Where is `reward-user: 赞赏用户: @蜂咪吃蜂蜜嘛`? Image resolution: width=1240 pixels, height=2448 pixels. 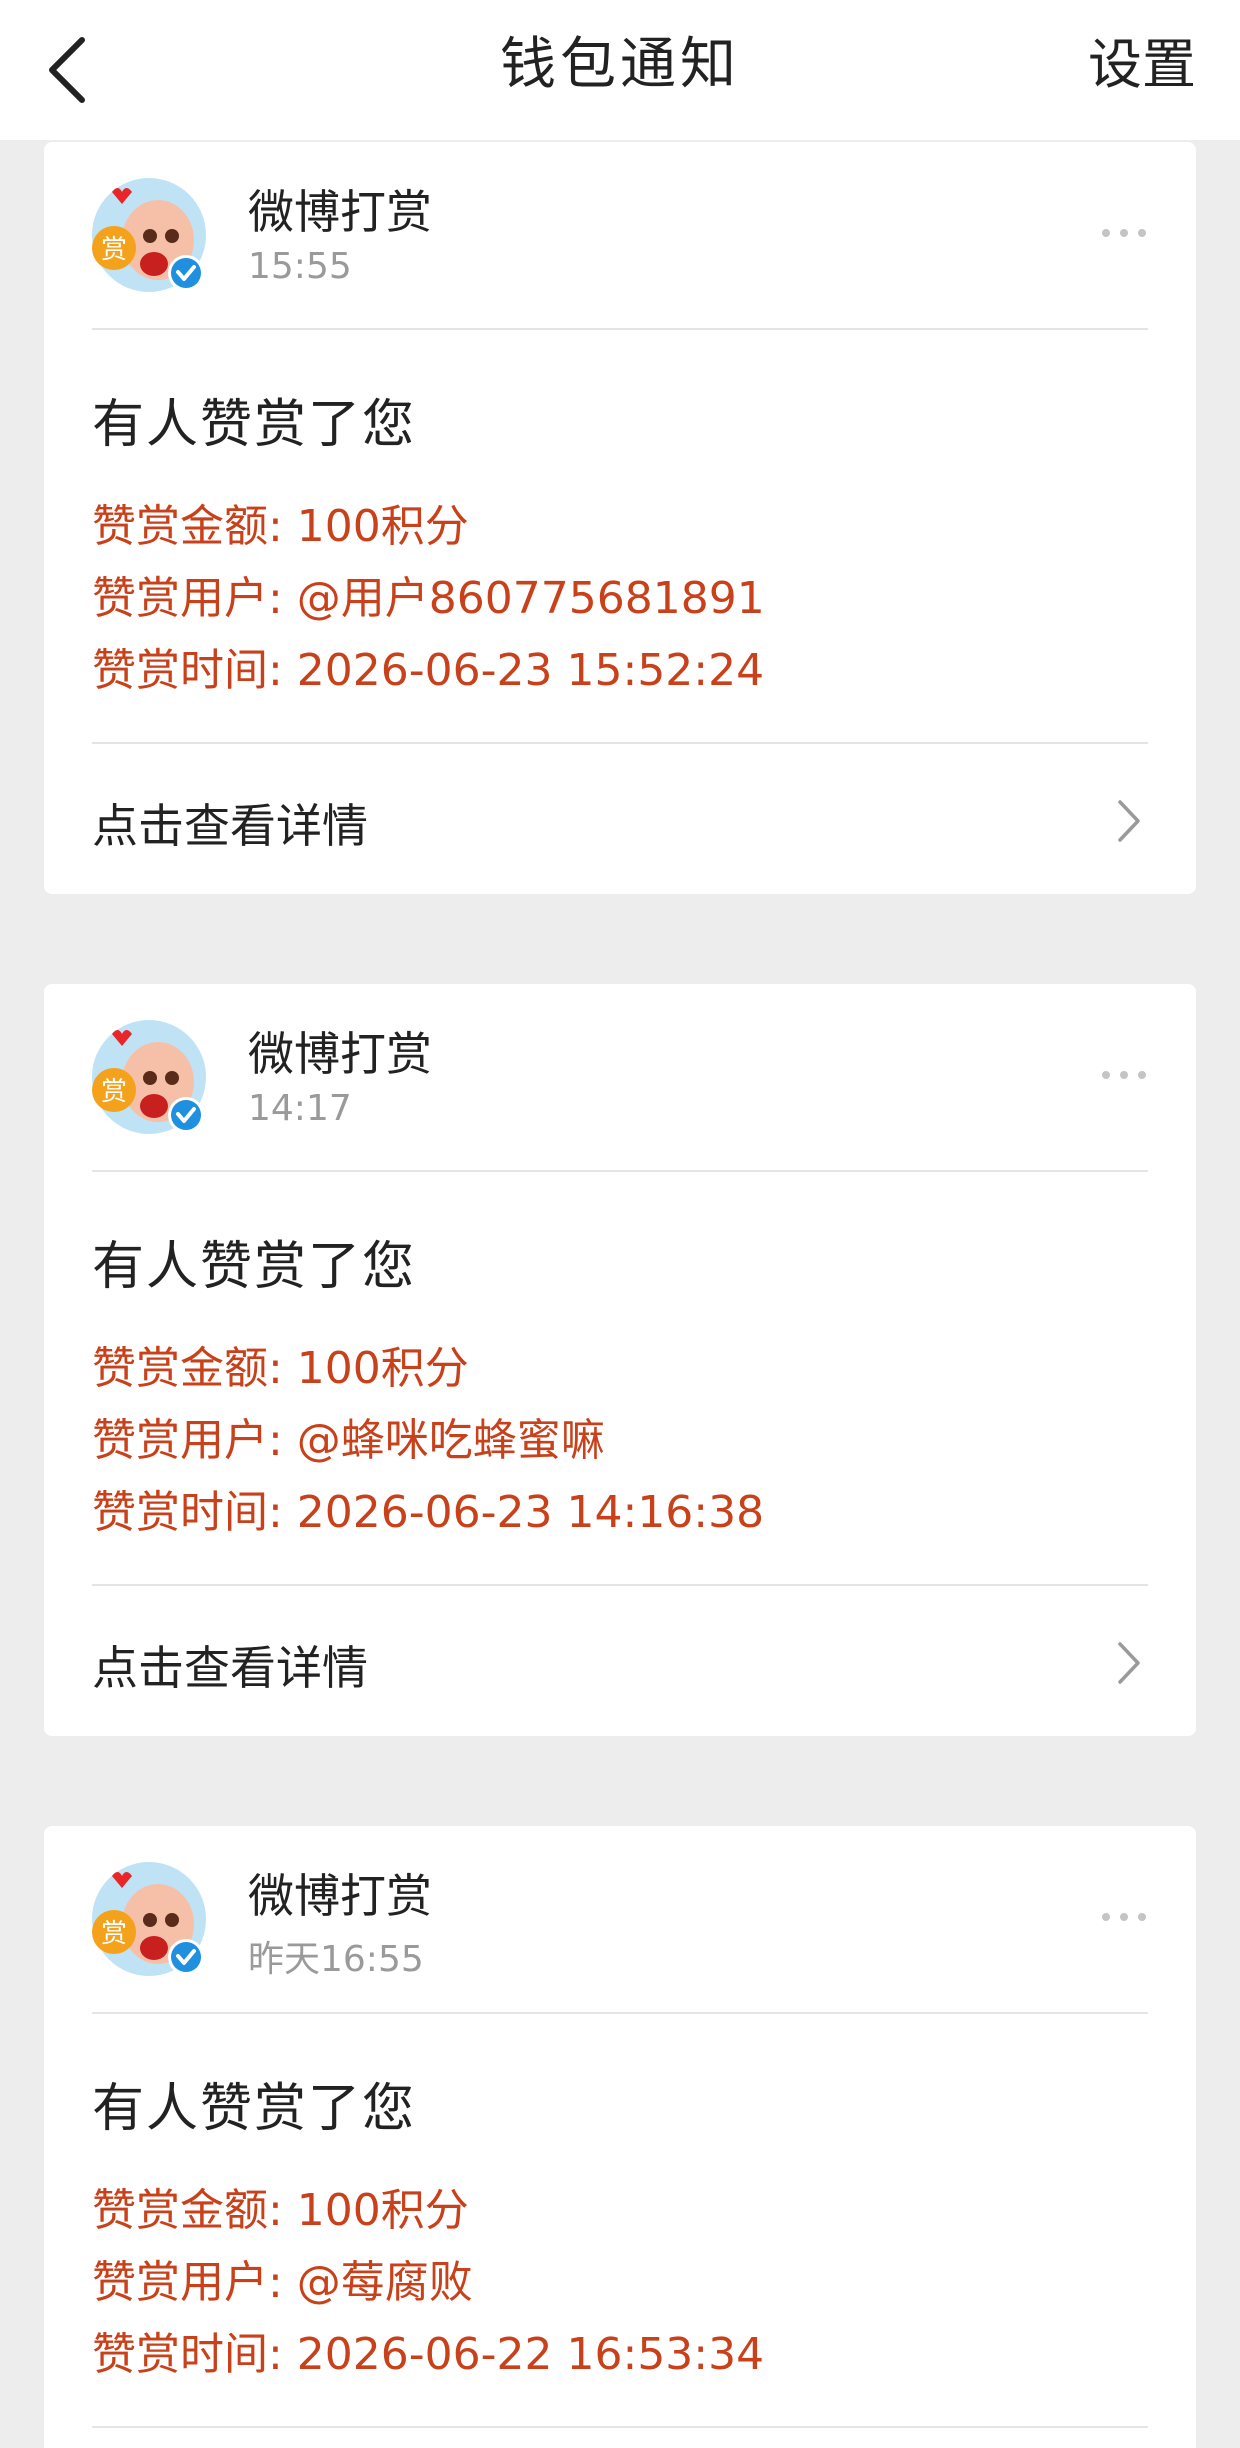
reward-user: 赞赏用户: @蜂咪吃蜂蜜嘛 is located at coordinates (348, 1440).